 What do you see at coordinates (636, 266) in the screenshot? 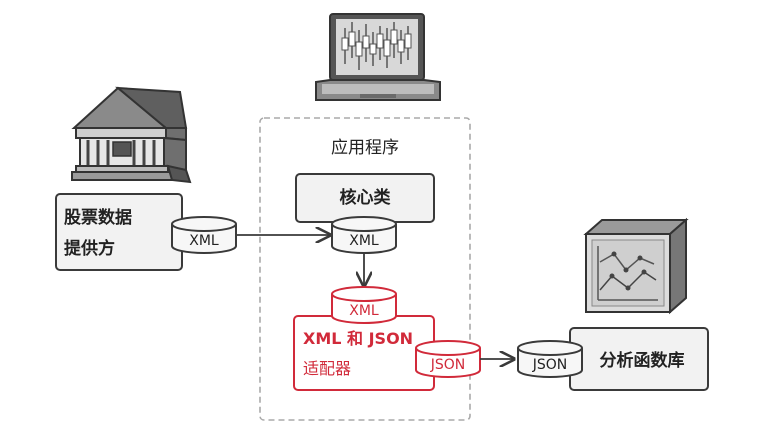
I see `database-cube-icon` at bounding box center [636, 266].